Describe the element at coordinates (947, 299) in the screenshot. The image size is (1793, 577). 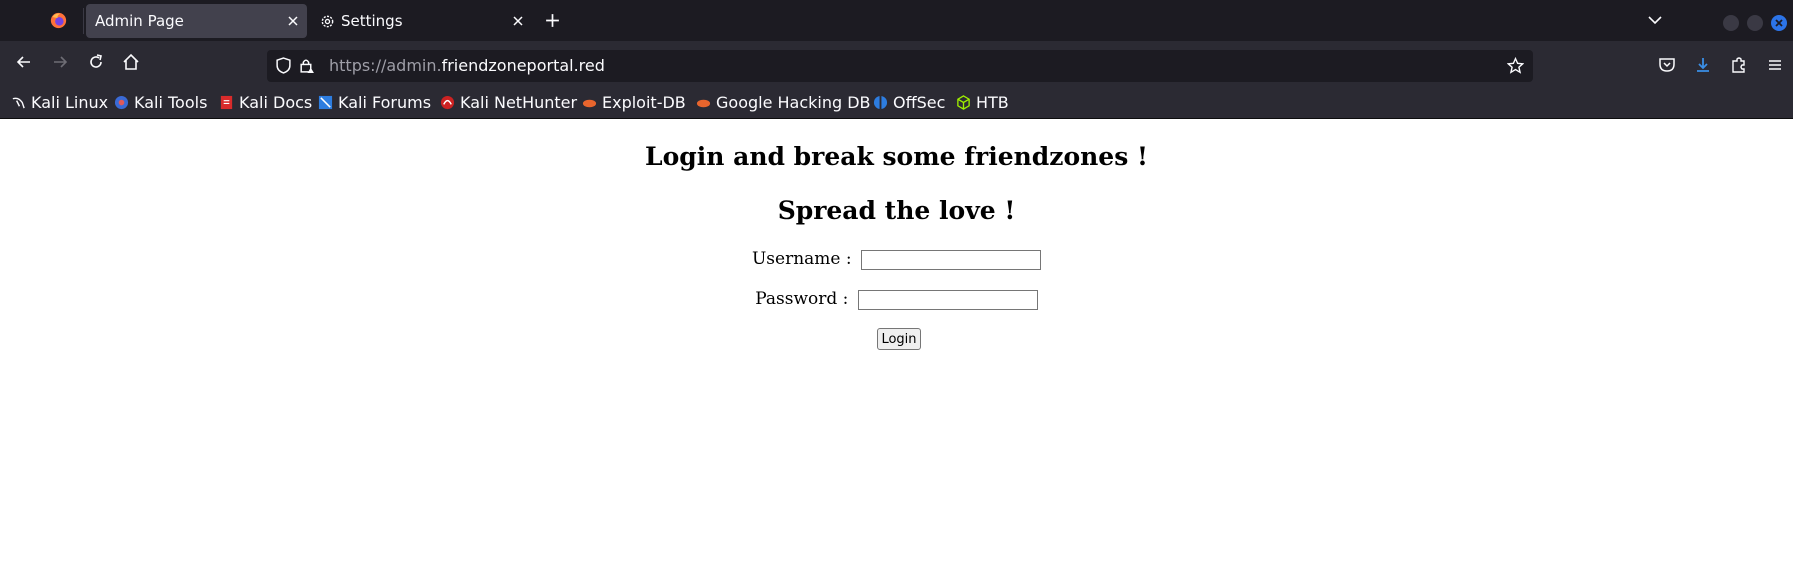
I see `password-input` at that location.